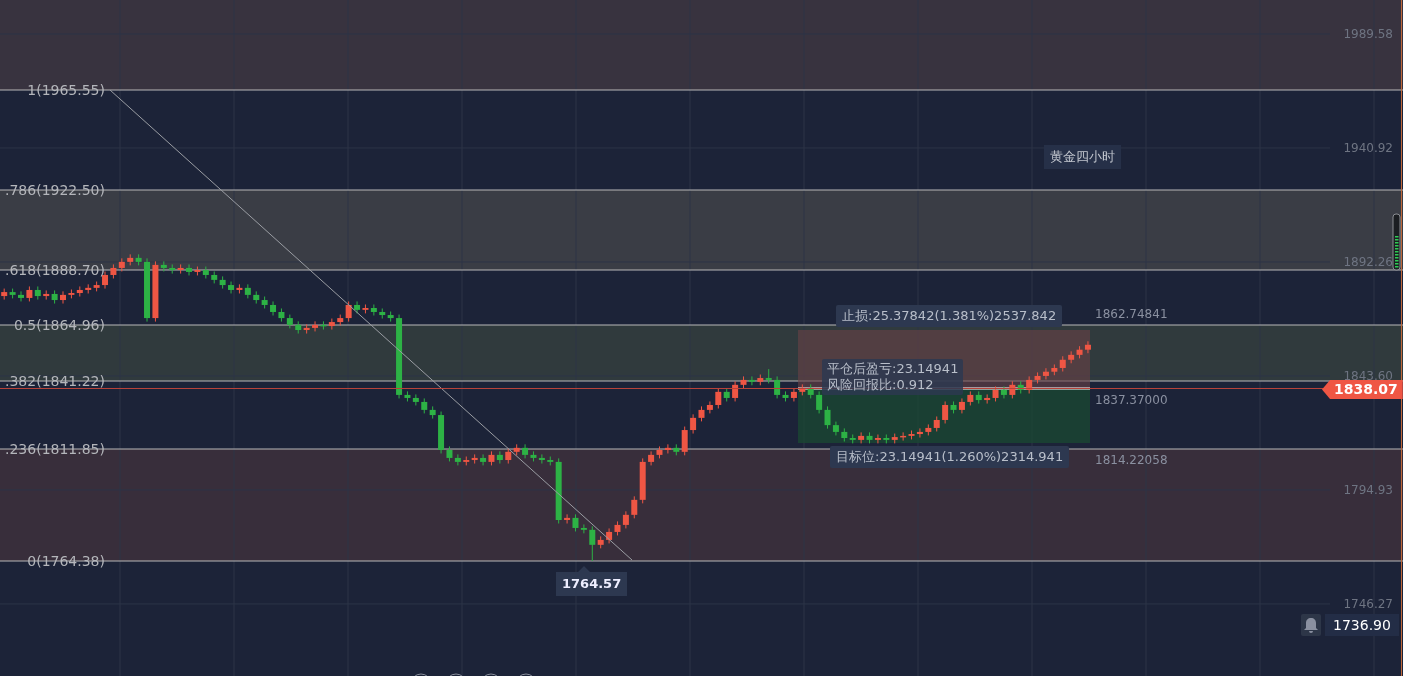 This screenshot has height=676, width=1403. What do you see at coordinates (592, 581) in the screenshot?
I see `low-price-marker: 1764.57` at bounding box center [592, 581].